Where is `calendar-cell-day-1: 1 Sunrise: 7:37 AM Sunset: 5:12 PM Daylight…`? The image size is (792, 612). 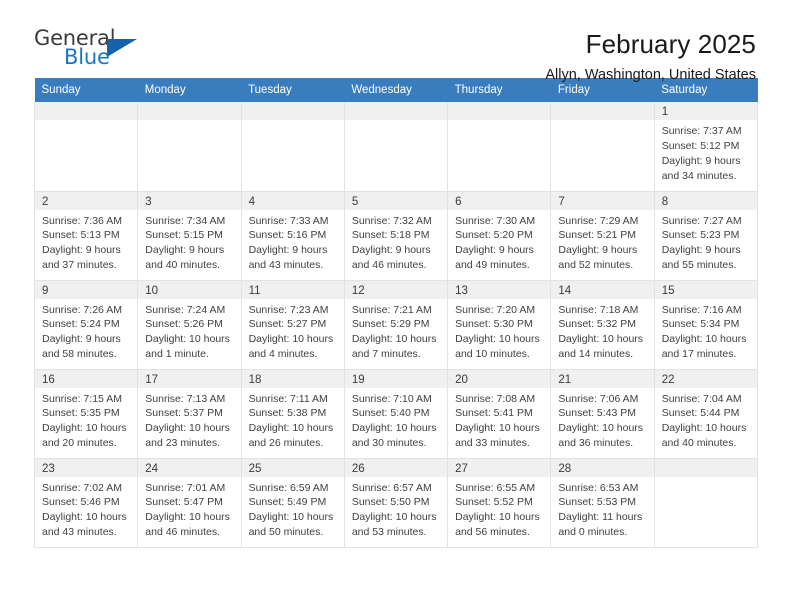 calendar-cell-day-1: 1 Sunrise: 7:37 AM Sunset: 5:12 PM Daylight… is located at coordinates (706, 147).